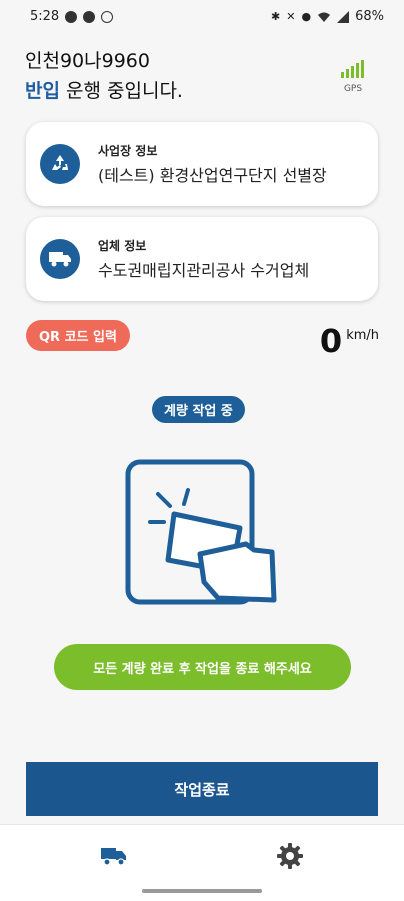  I want to click on gps-label: GPS, so click(353, 89).